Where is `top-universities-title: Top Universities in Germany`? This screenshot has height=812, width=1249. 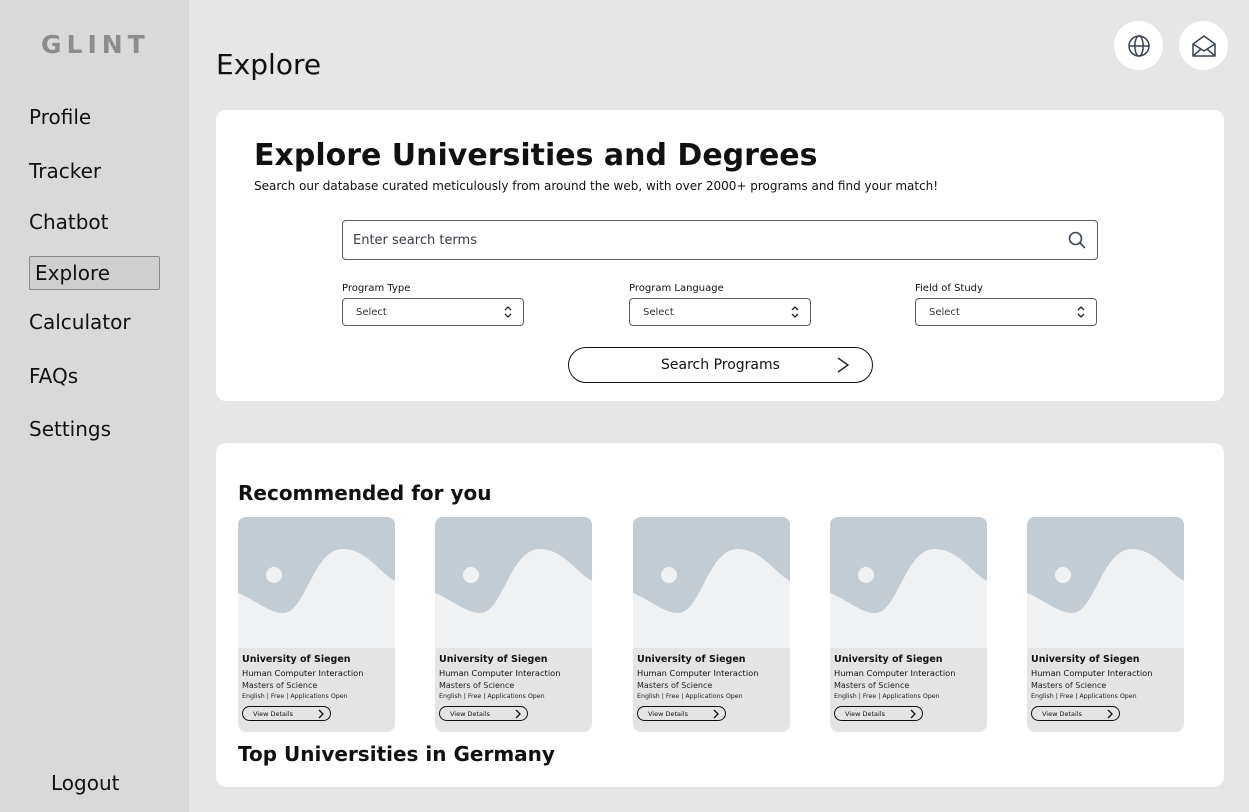
top-universities-title: Top Universities in Germany is located at coordinates (396, 754).